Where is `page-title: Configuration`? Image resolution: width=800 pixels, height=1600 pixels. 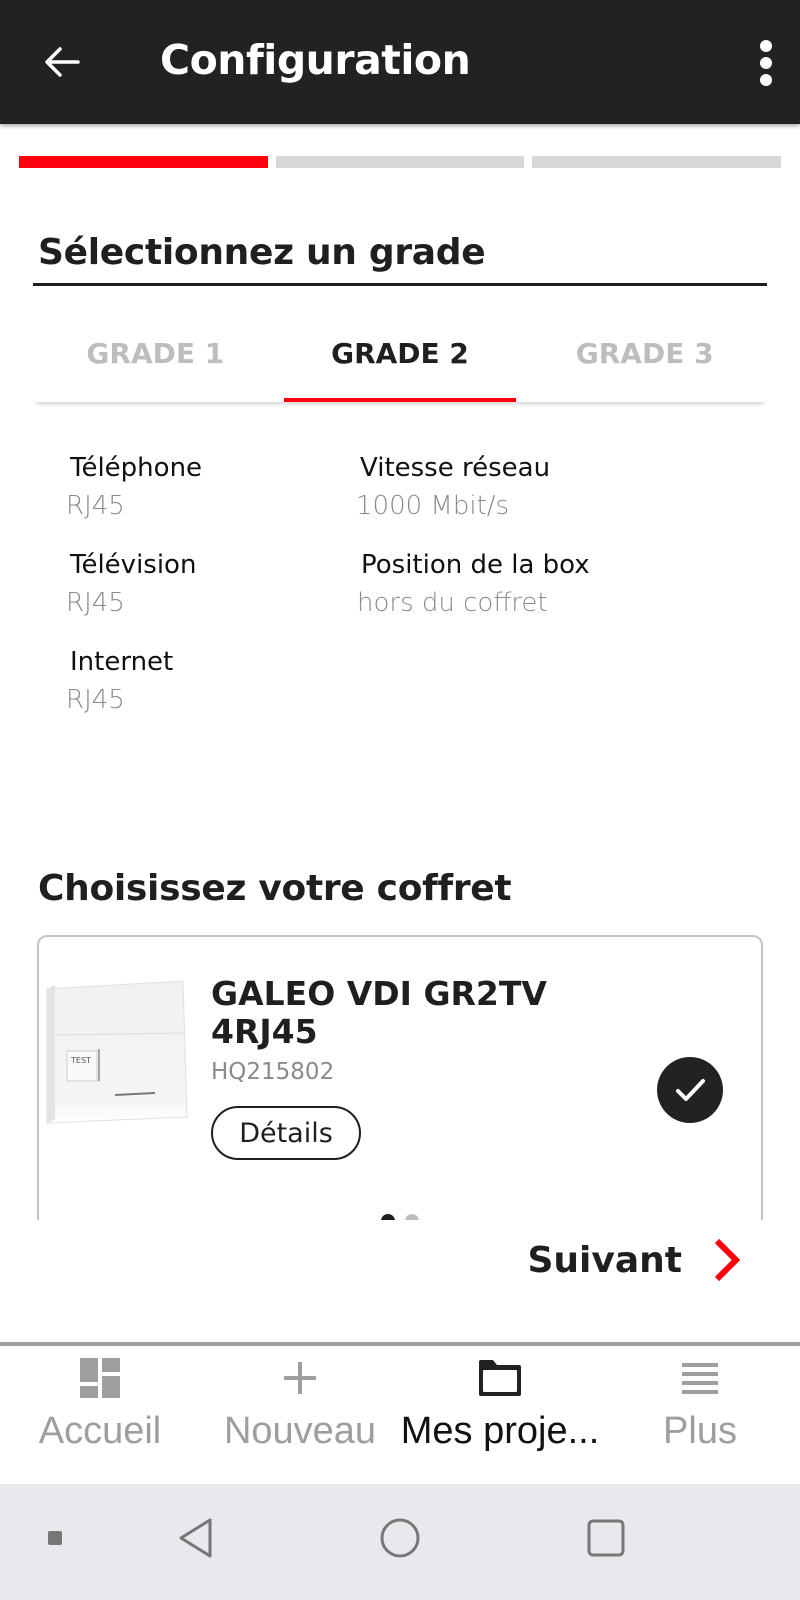 page-title: Configuration is located at coordinates (315, 60).